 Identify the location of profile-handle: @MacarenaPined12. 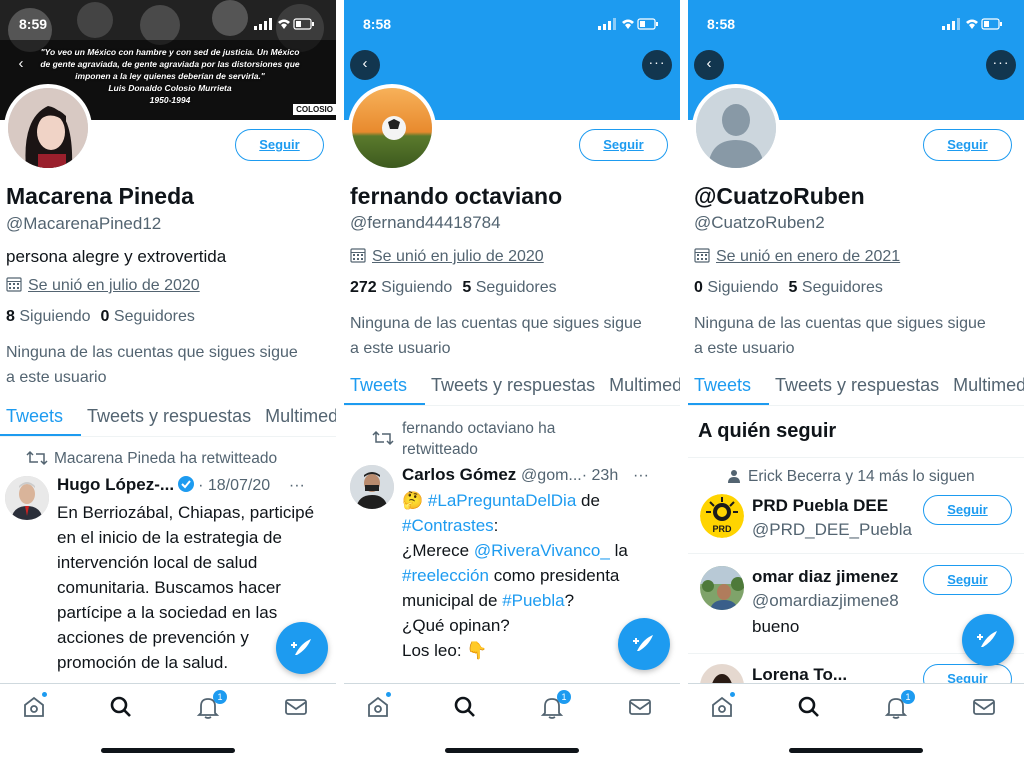
(84, 223).